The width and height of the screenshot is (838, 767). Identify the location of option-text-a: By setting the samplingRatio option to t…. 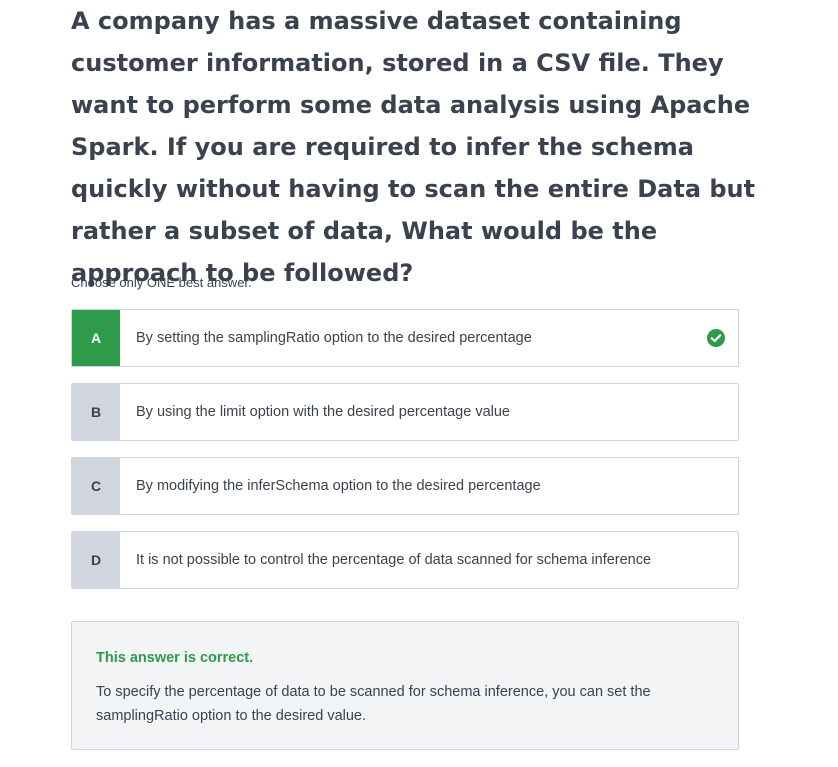
(334, 338).